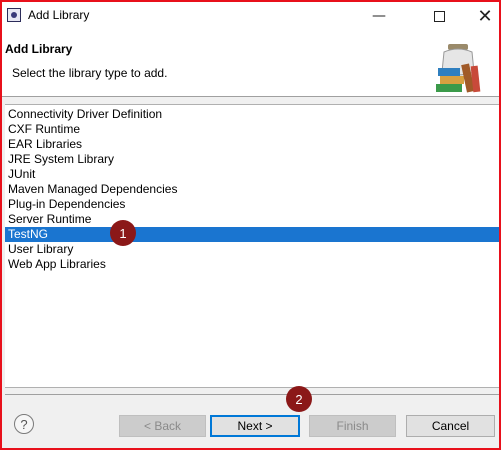  I want to click on page-description: Select the library type to add., so click(90, 73).